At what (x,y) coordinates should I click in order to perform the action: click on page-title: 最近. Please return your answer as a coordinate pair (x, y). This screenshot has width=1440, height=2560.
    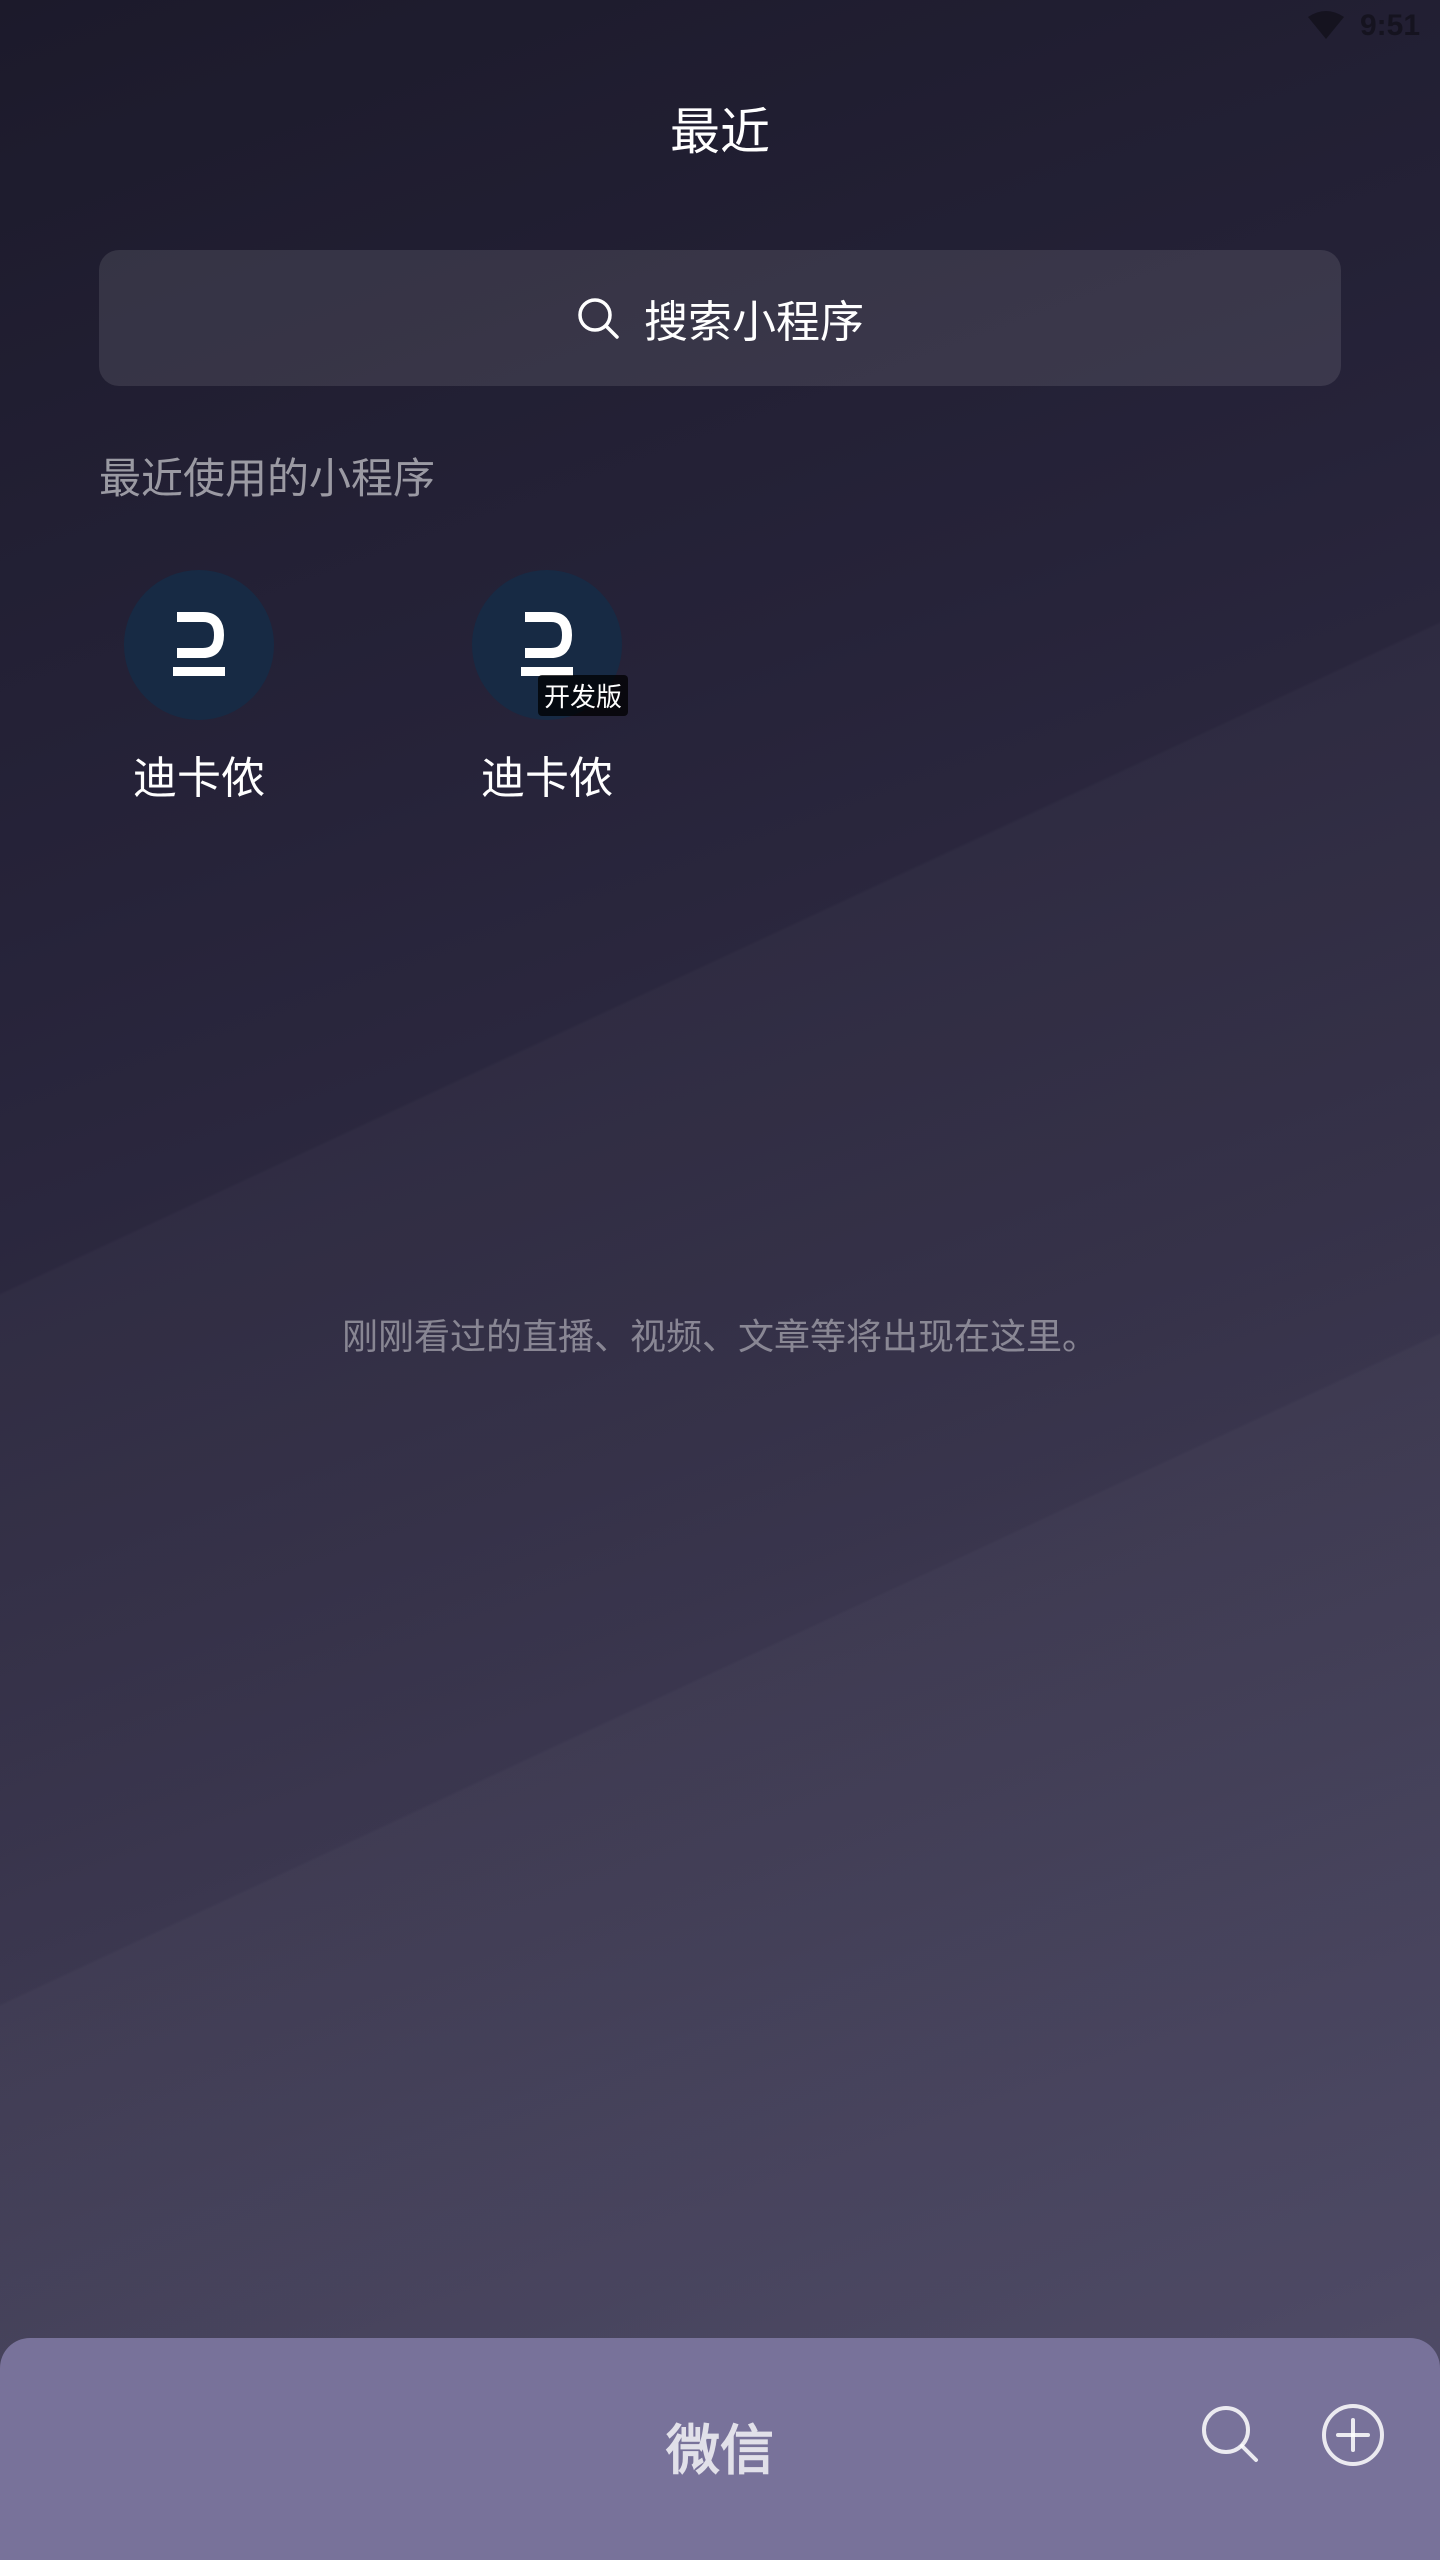
    Looking at the image, I should click on (720, 132).